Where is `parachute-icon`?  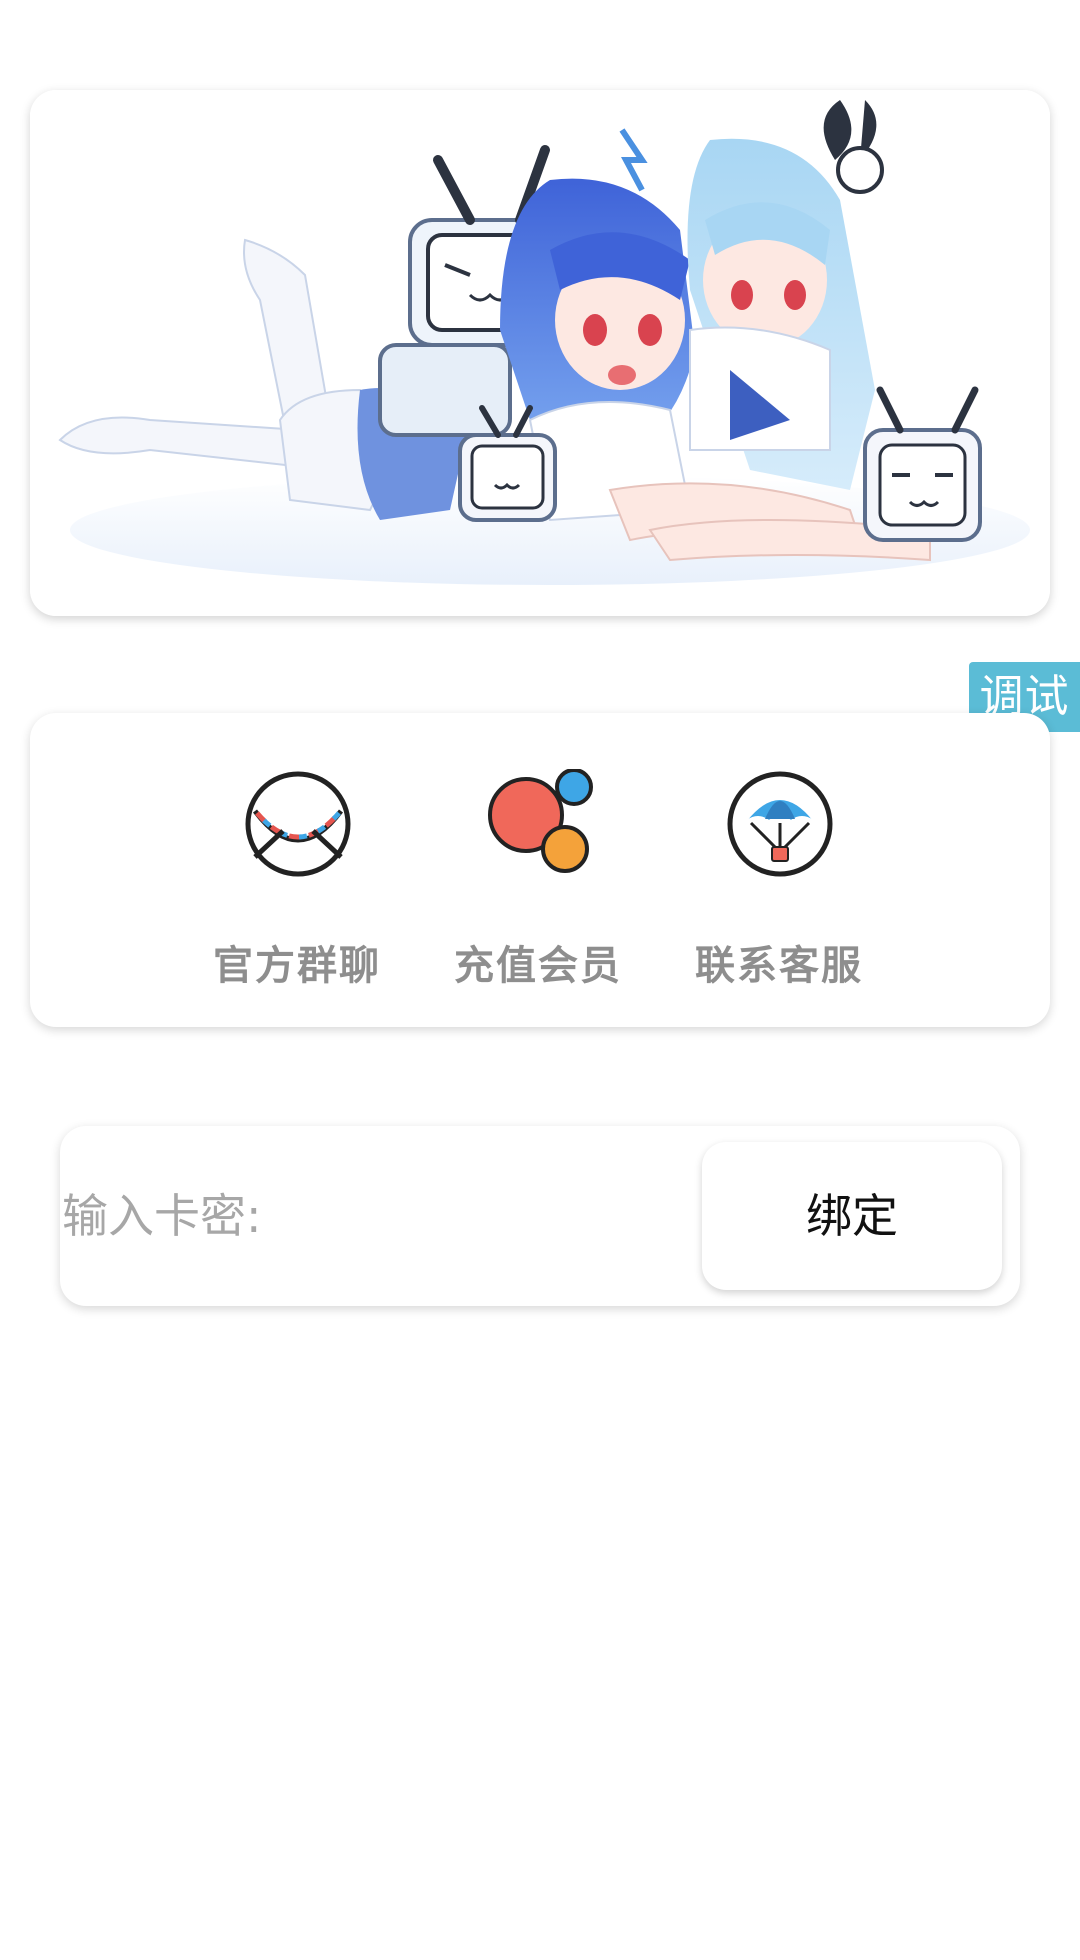
parachute-icon is located at coordinates (780, 824).